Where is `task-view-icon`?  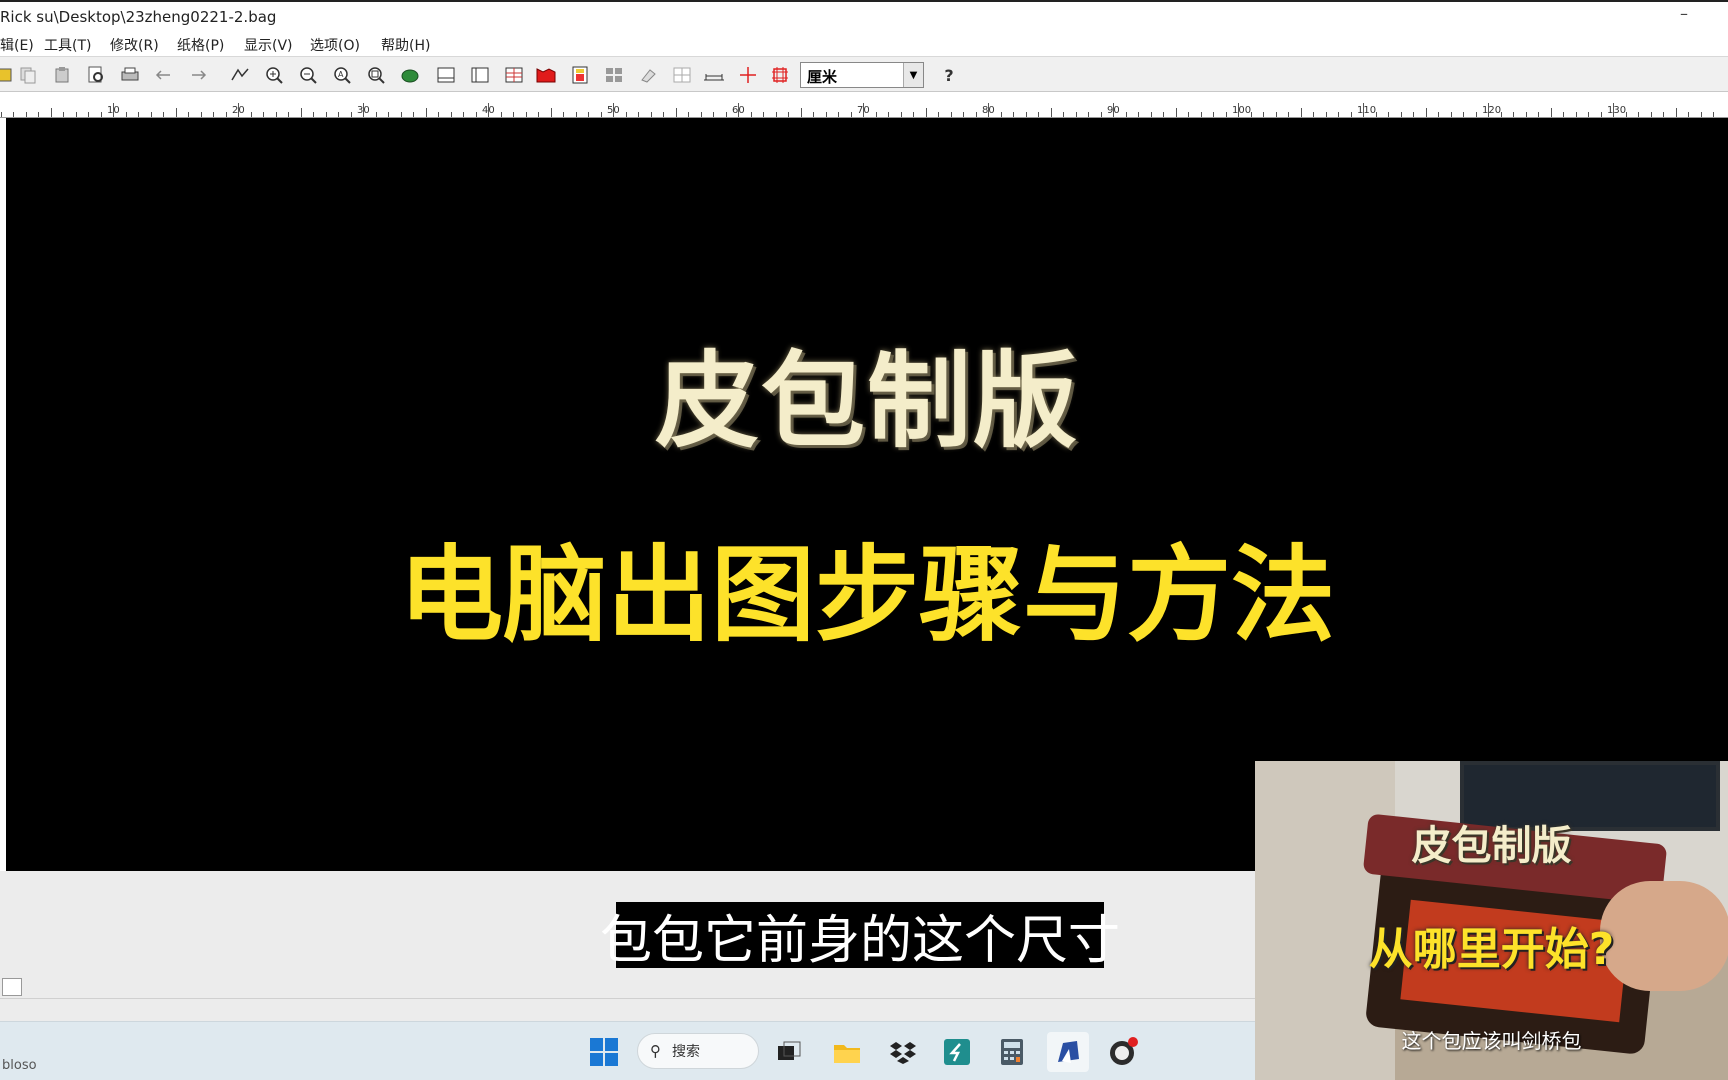
task-view-icon is located at coordinates (789, 1052).